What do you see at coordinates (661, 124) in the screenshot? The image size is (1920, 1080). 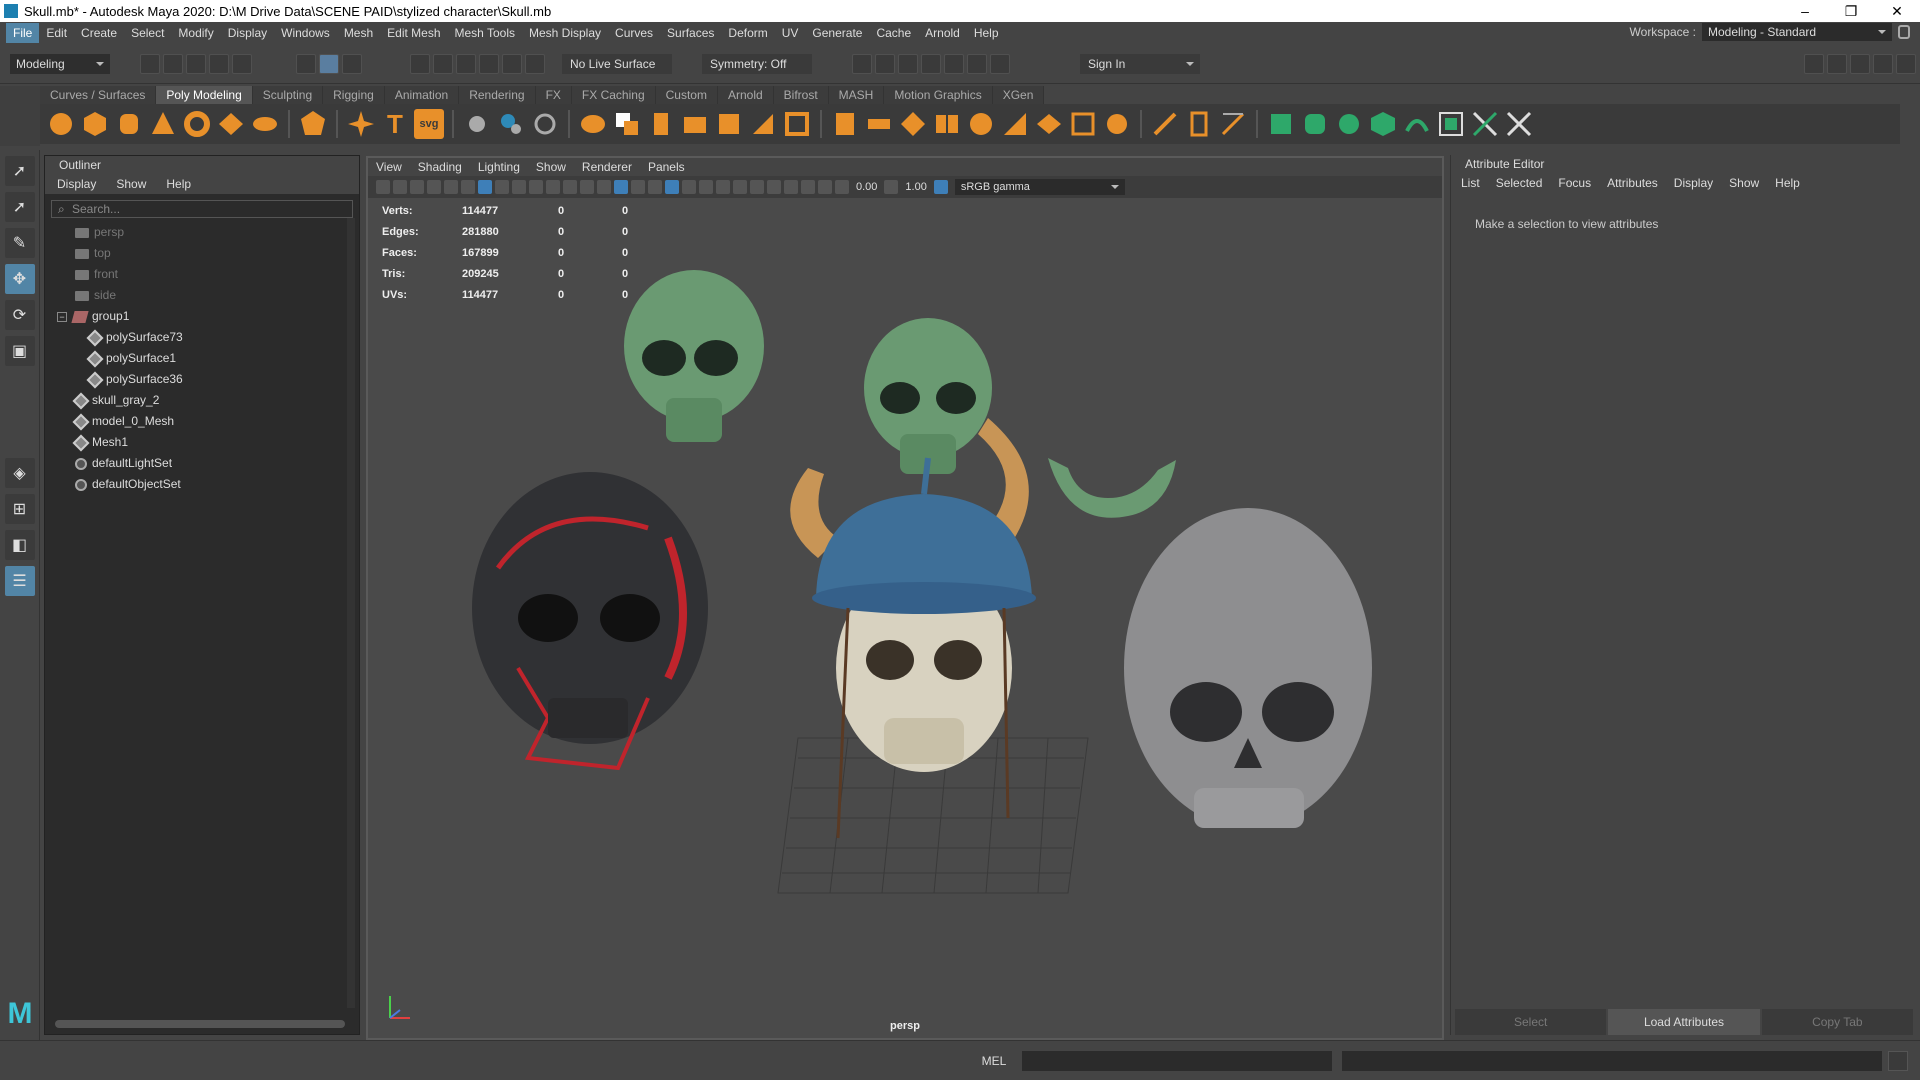 I see `extrude-icon` at bounding box center [661, 124].